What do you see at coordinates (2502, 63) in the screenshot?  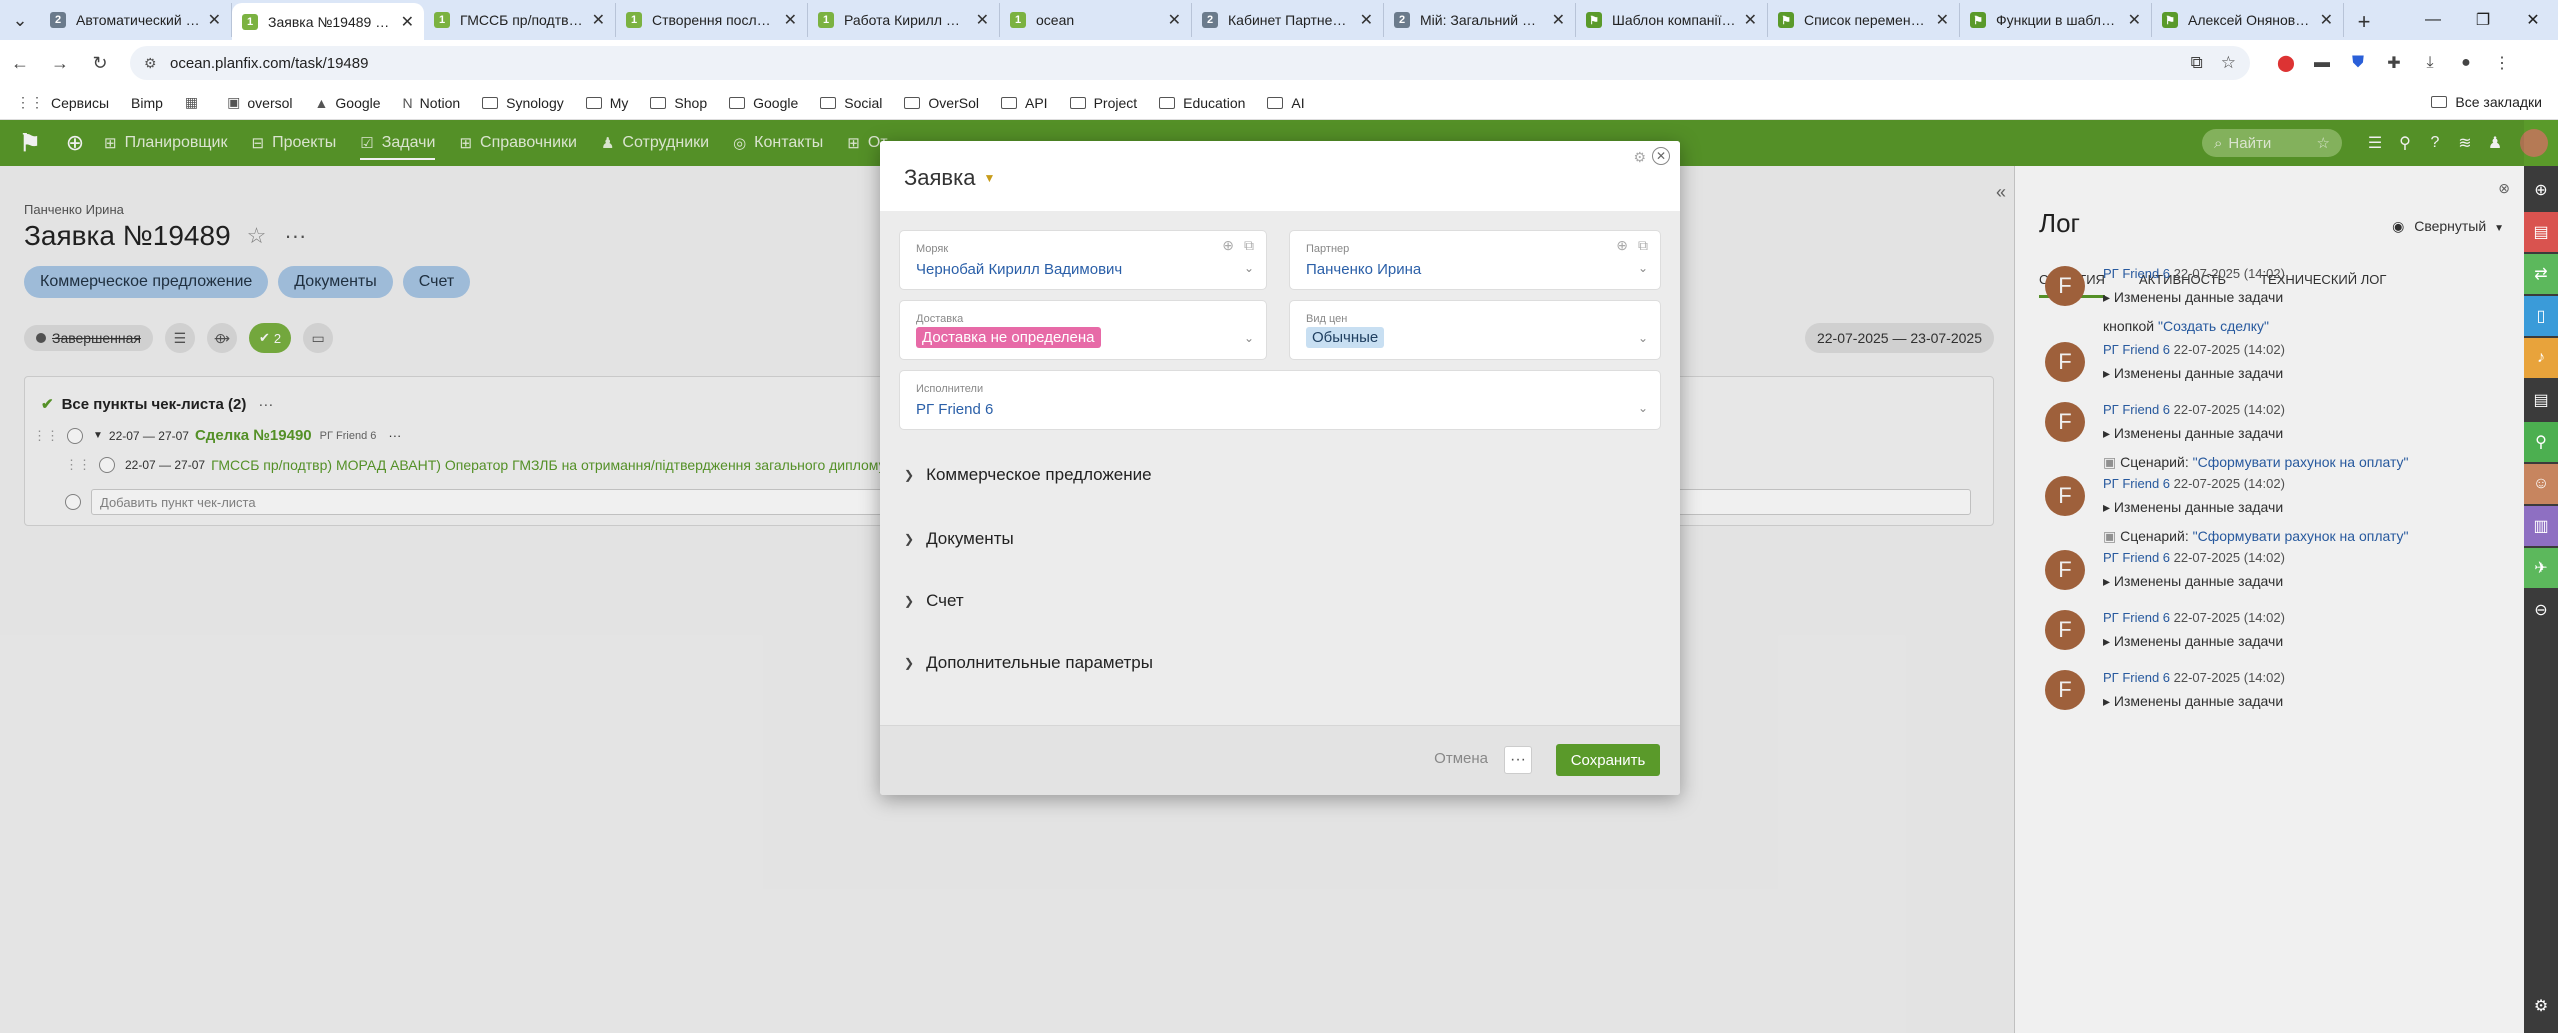 I see `browser-menu-icon: ⋮` at bounding box center [2502, 63].